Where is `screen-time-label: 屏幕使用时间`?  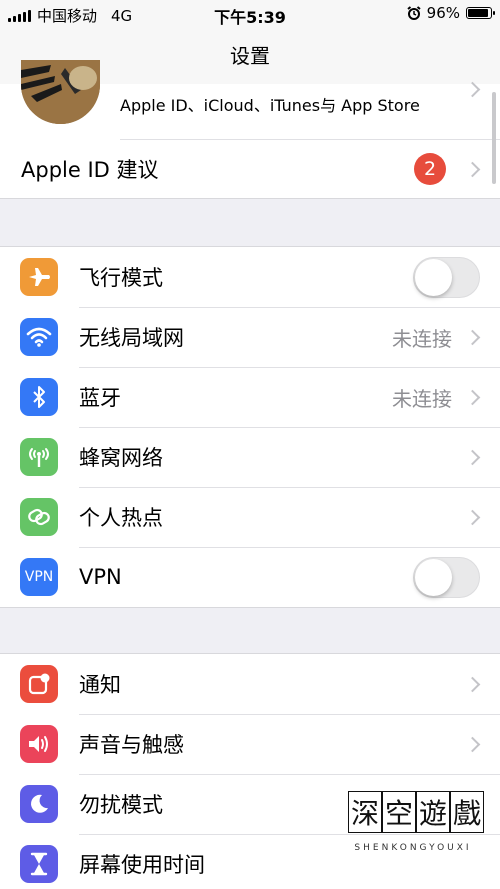
screen-time-label: 屏幕使用时间 is located at coordinates (142, 865).